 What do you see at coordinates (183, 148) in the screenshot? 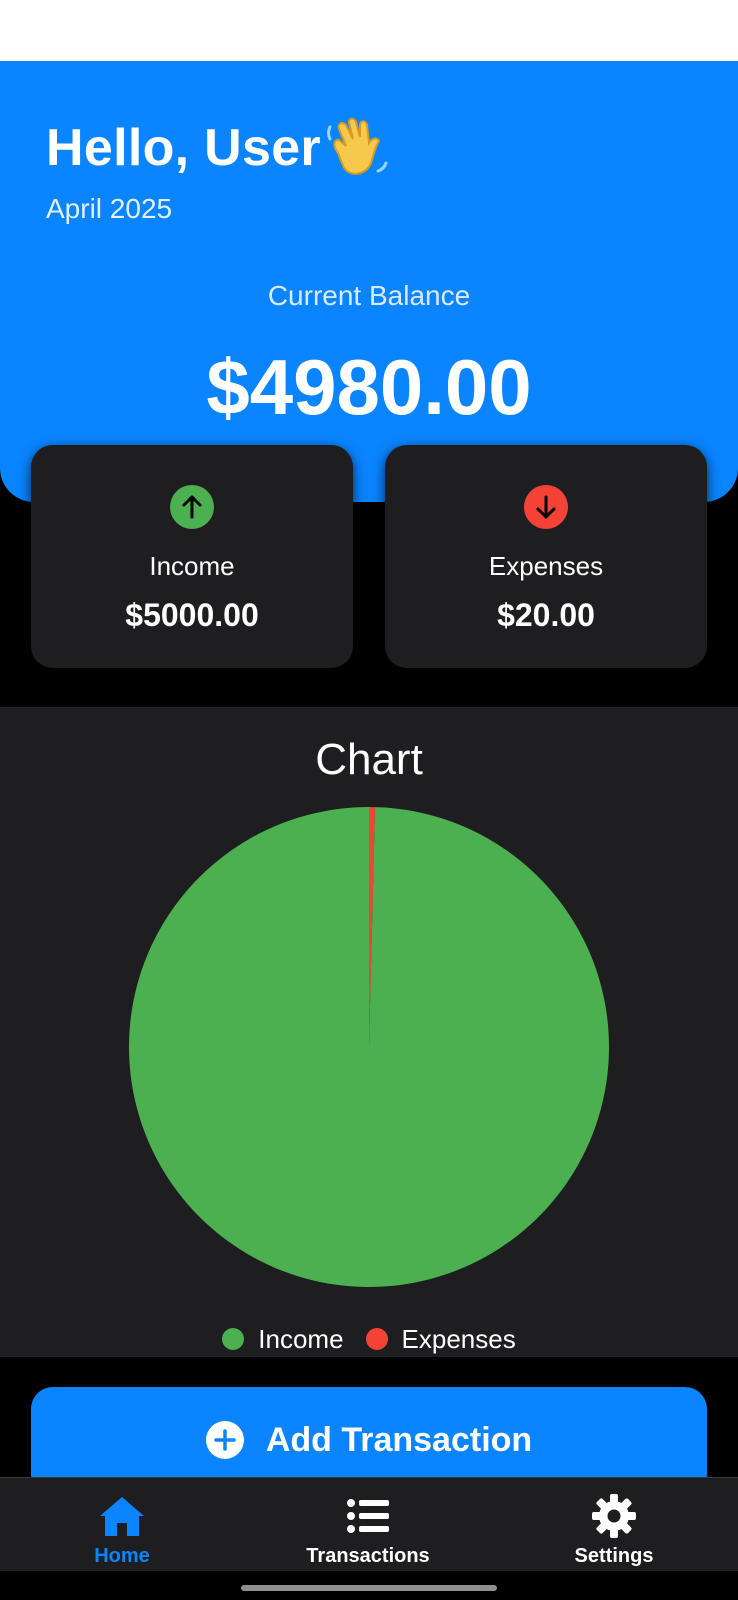
I see `greeting-title: Hello, User` at bounding box center [183, 148].